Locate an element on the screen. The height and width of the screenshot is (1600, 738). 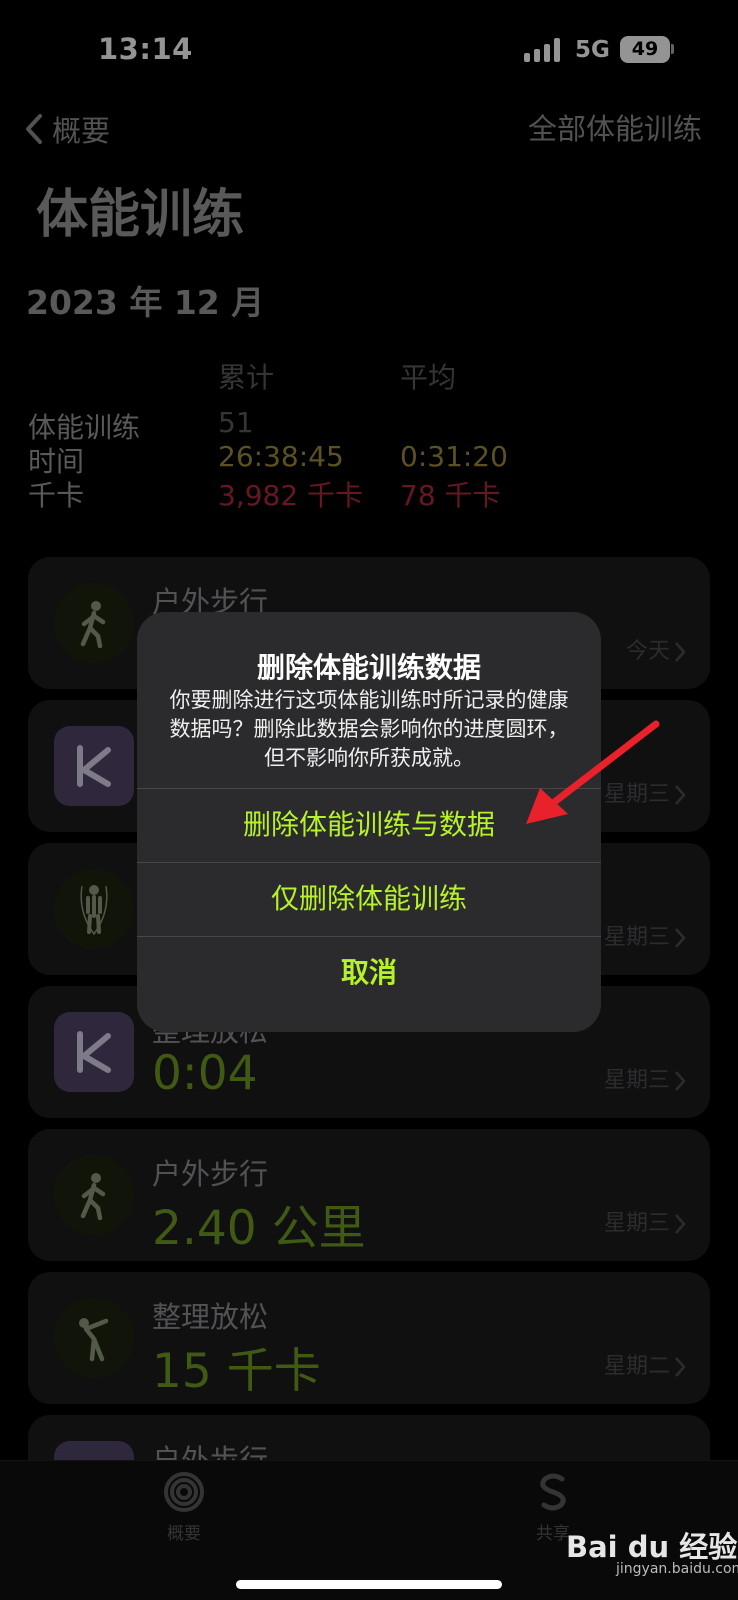
watermark-url: jingyan.baidu.com is located at coordinates (677, 1569).